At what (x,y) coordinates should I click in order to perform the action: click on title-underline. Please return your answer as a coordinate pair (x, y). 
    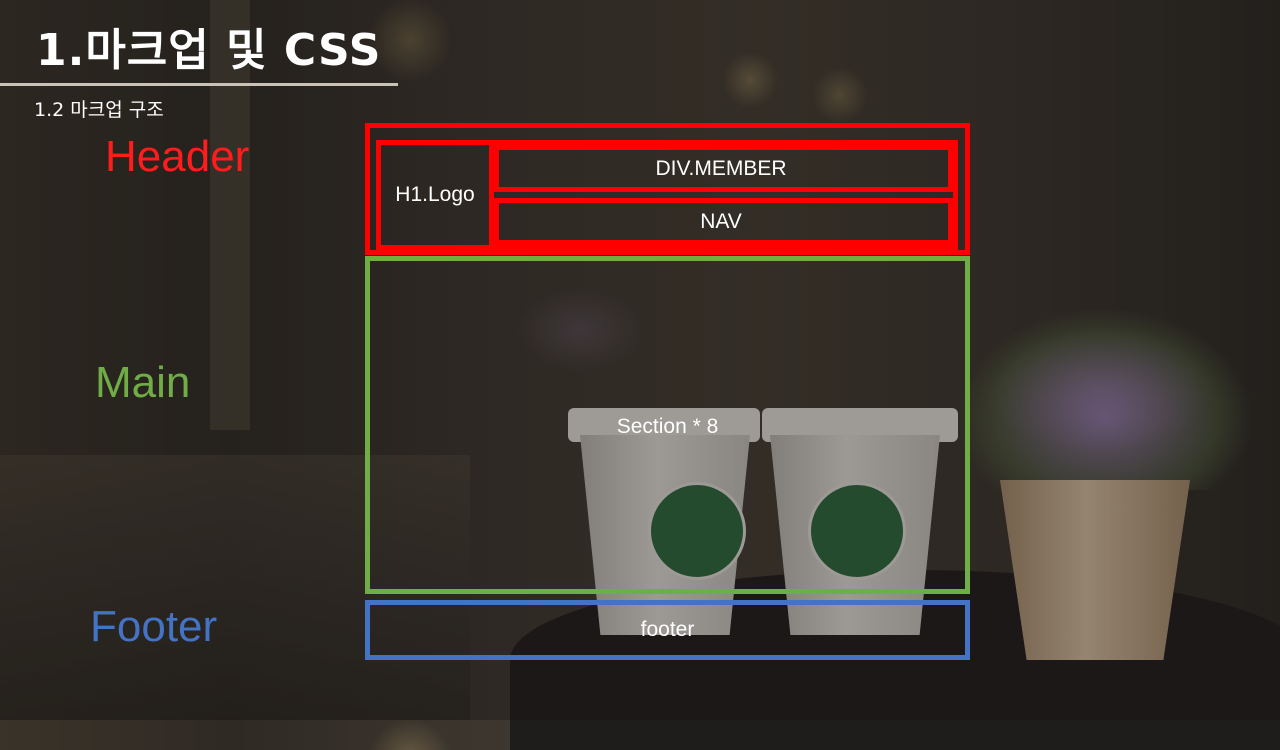
    Looking at the image, I should click on (199, 84).